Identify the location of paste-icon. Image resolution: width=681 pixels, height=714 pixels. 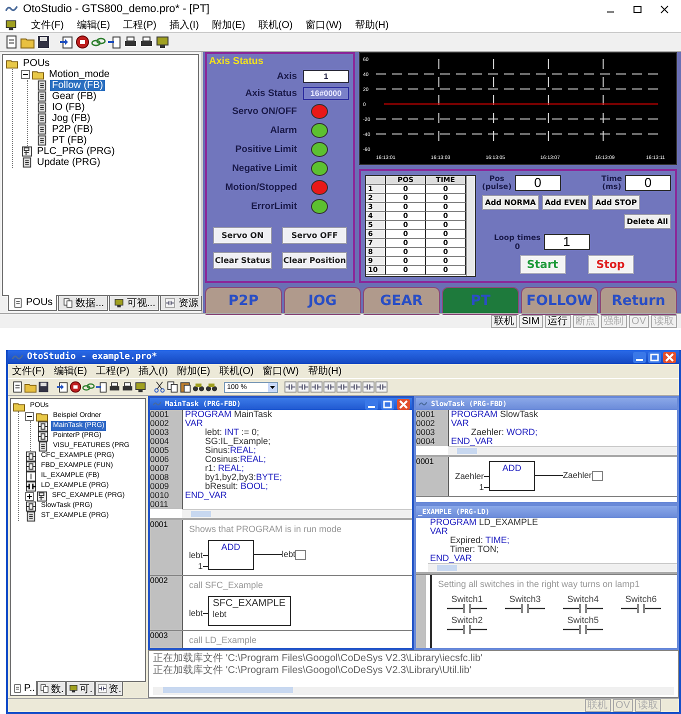
(185, 387).